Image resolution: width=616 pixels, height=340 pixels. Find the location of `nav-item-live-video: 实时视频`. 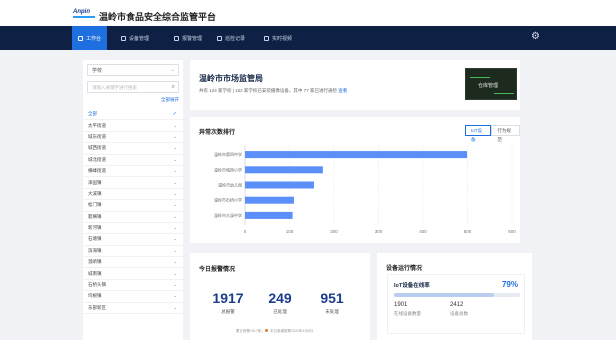

nav-item-live-video: 实时视频 is located at coordinates (278, 38).